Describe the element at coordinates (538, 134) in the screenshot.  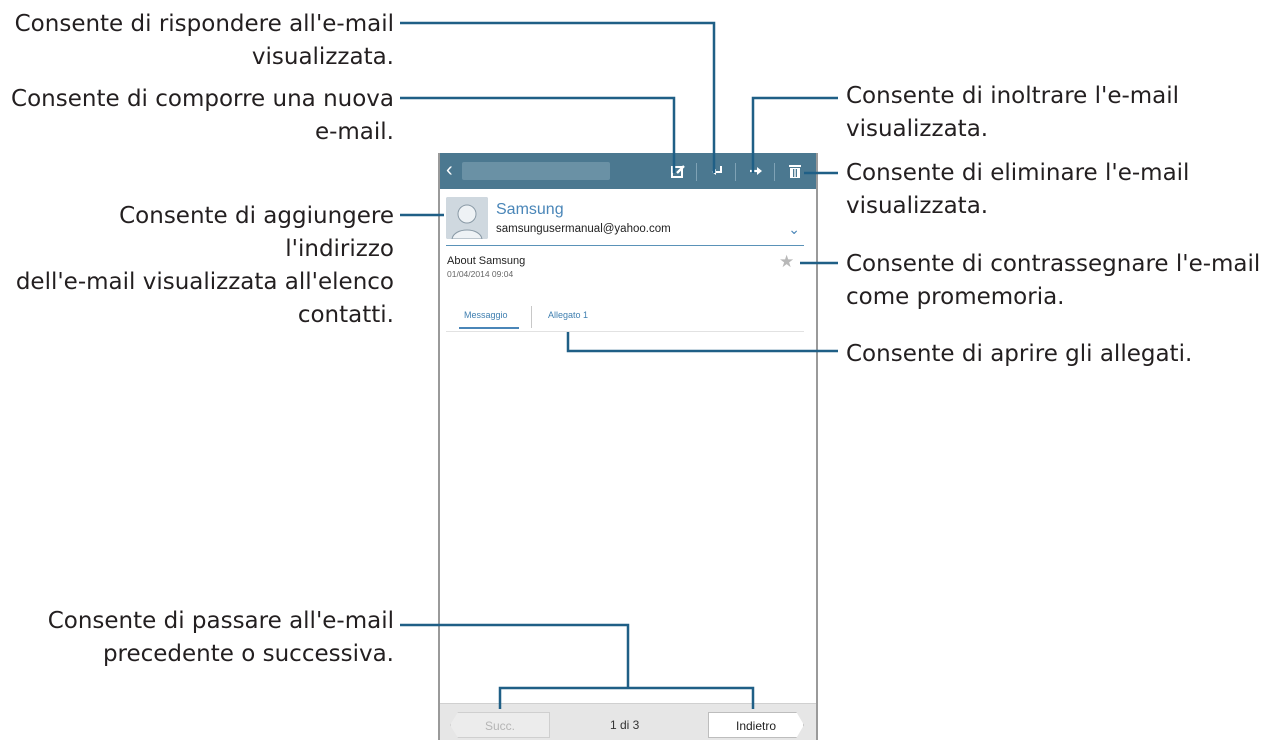
I see `leader-compose` at that location.